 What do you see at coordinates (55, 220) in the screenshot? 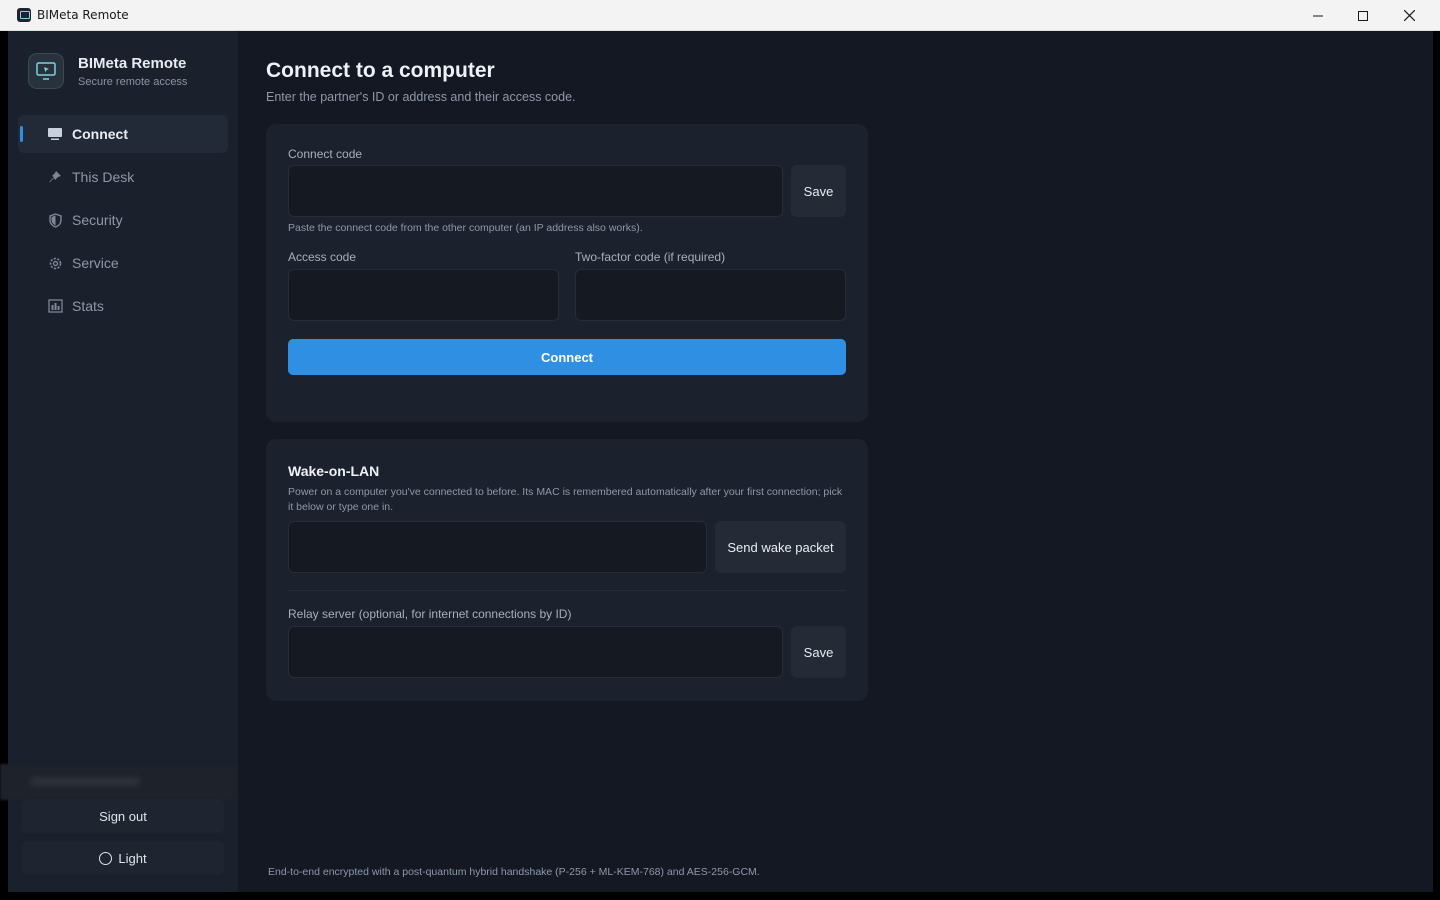
I see `shield-icon` at bounding box center [55, 220].